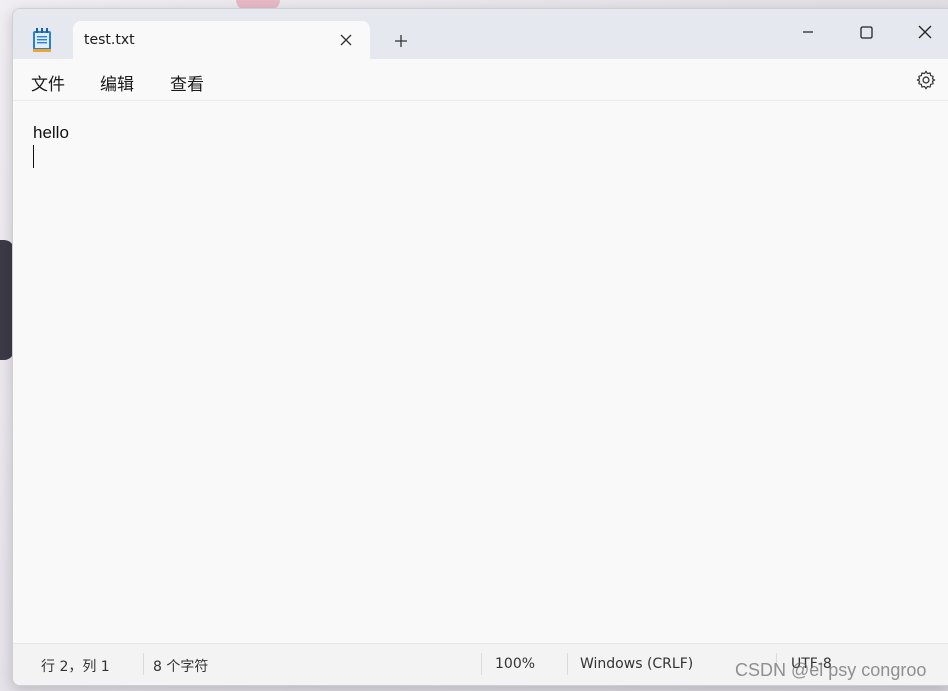  What do you see at coordinates (117, 82) in the screenshot?
I see `menu-edit: 编辑` at bounding box center [117, 82].